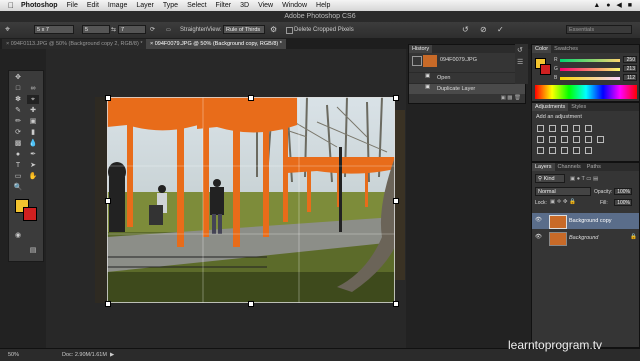 This screenshot has width=640, height=361. I want to click on reset-icon: ↺, so click(465, 29).